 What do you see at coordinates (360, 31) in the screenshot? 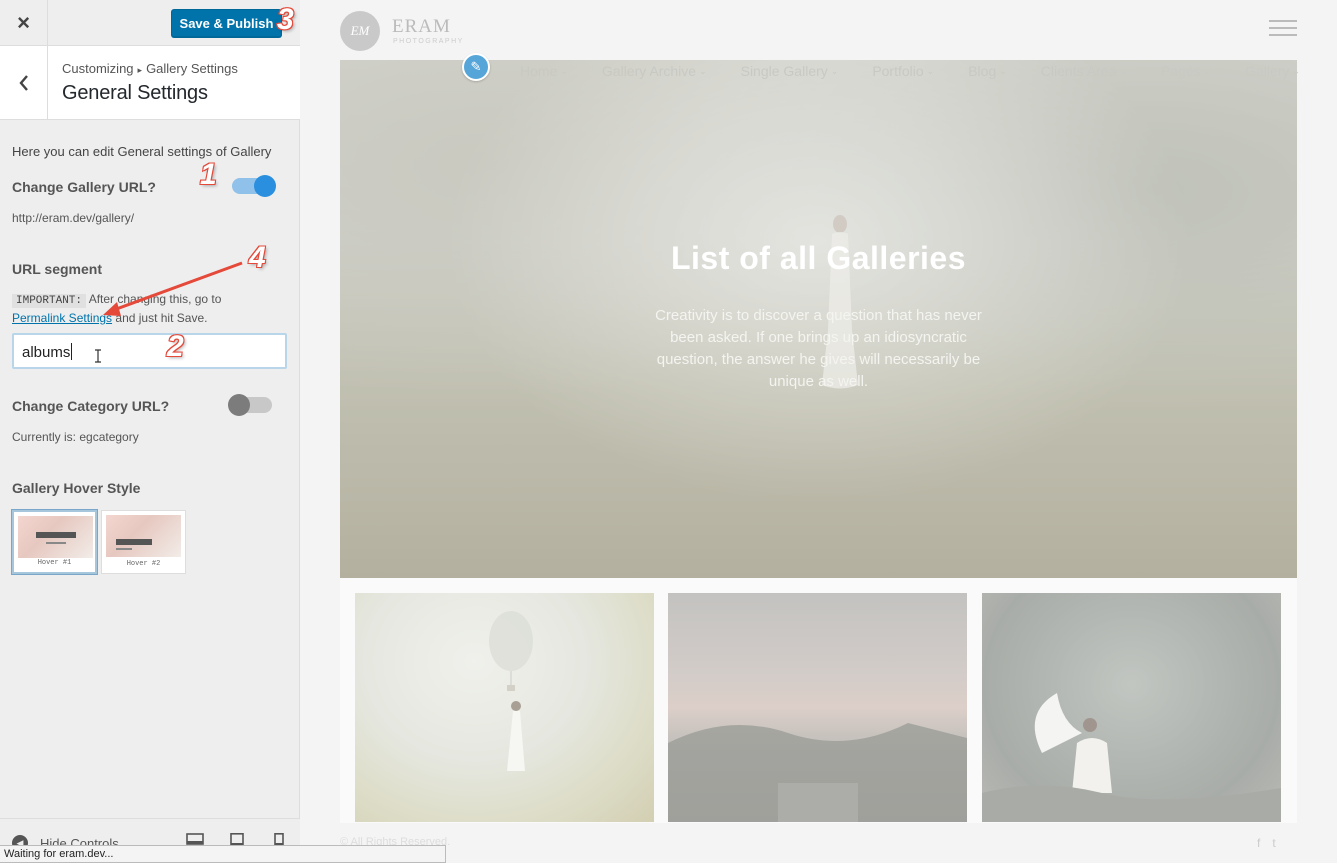
I see `site-logo: EM` at bounding box center [360, 31].